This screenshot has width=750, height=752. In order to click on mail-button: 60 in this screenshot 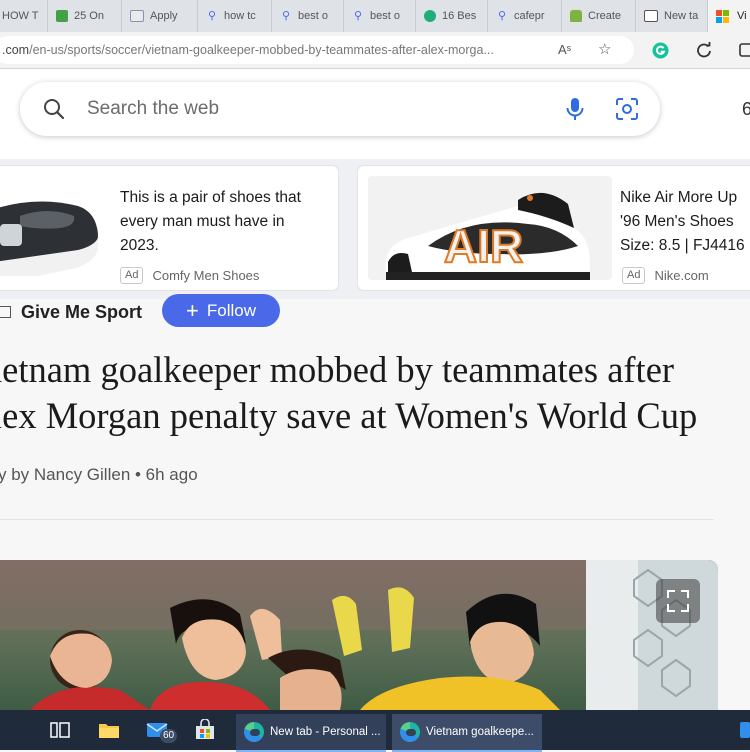, I will do `click(162, 730)`.